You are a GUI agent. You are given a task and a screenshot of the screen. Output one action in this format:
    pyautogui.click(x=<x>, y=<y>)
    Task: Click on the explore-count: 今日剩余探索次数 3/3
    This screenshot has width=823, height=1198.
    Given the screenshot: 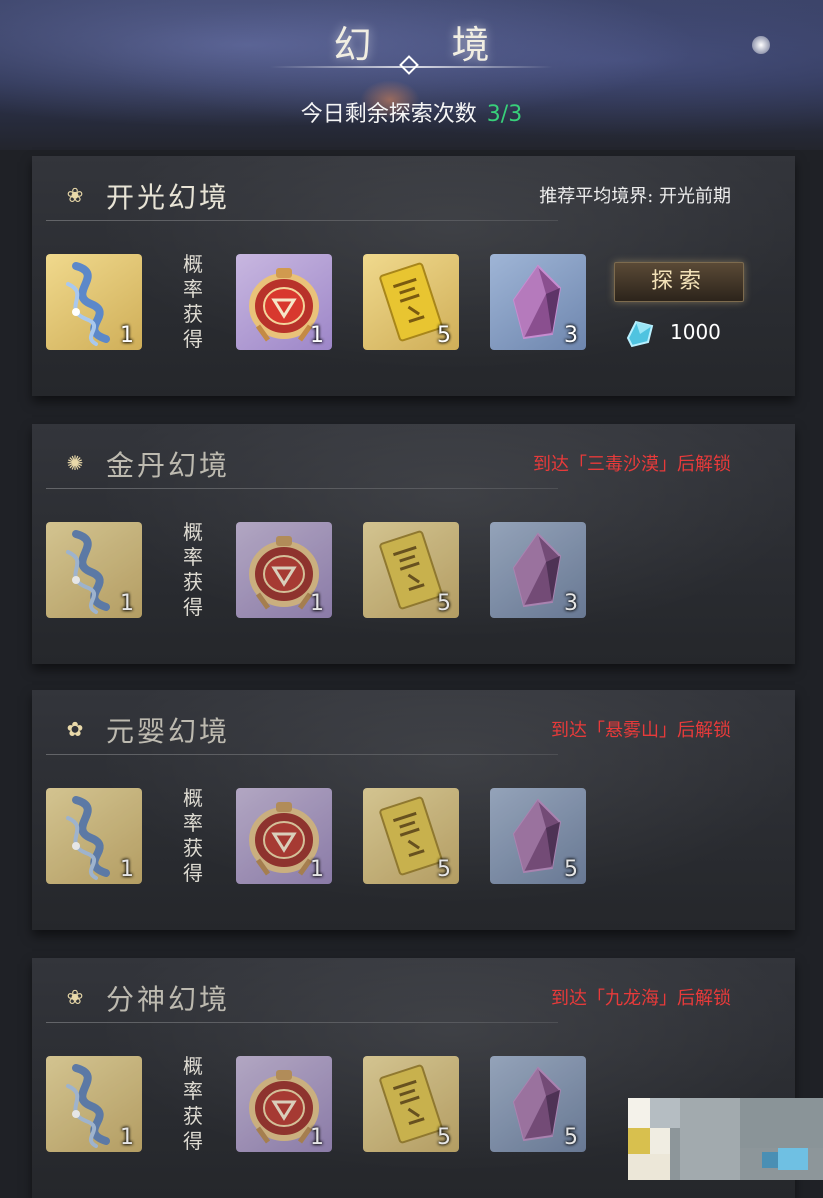 What is the action you would take?
    pyautogui.click(x=411, y=112)
    